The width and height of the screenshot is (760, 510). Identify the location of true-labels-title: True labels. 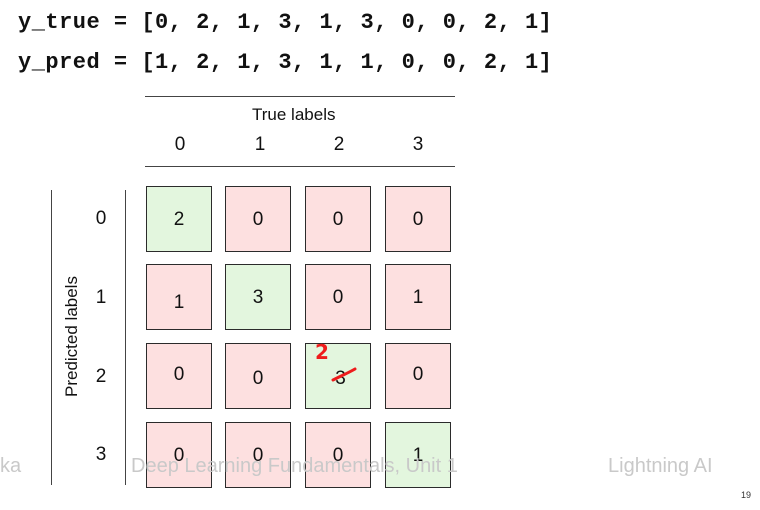
(294, 114).